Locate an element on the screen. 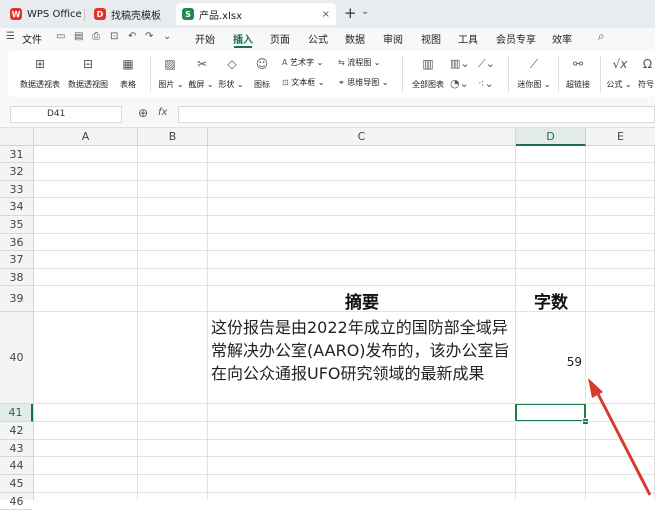 This screenshot has width=655, height=510. annotation-arrow is located at coordinates (620, 437).